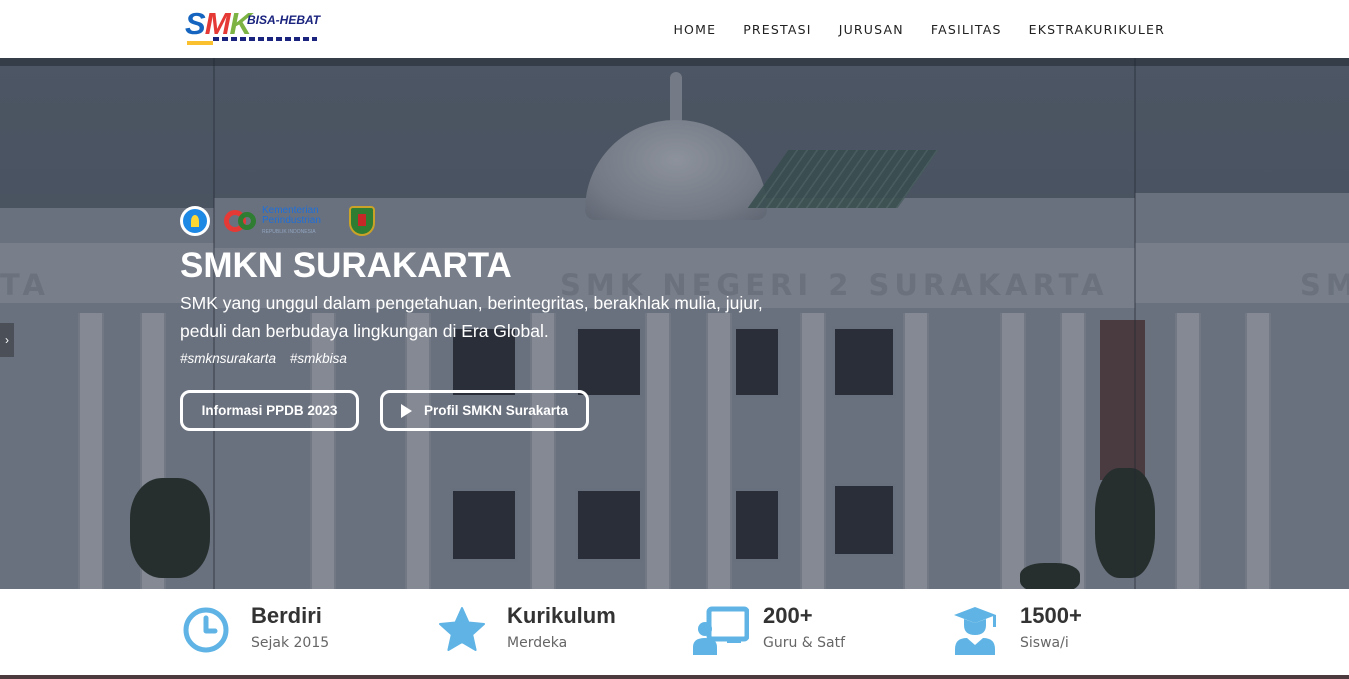  Describe the element at coordinates (777, 29) in the screenshot. I see `menu-item-prestasi: PRESTASI` at that location.